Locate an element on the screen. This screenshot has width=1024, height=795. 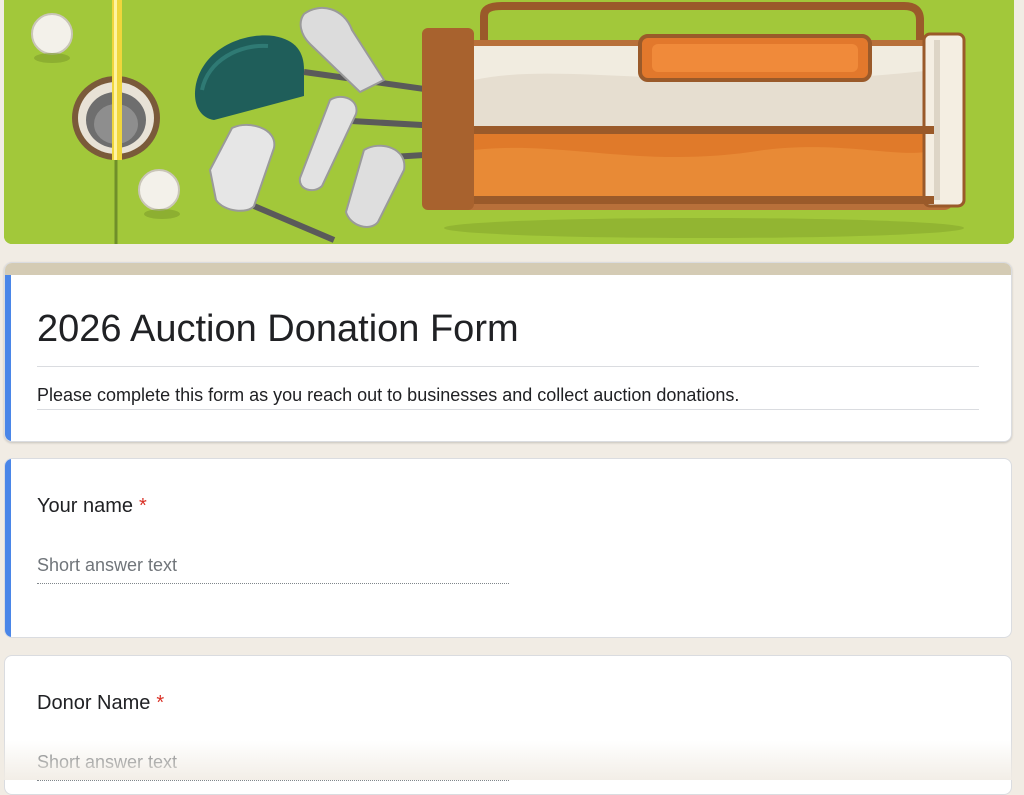
description-underline is located at coordinates (508, 409).